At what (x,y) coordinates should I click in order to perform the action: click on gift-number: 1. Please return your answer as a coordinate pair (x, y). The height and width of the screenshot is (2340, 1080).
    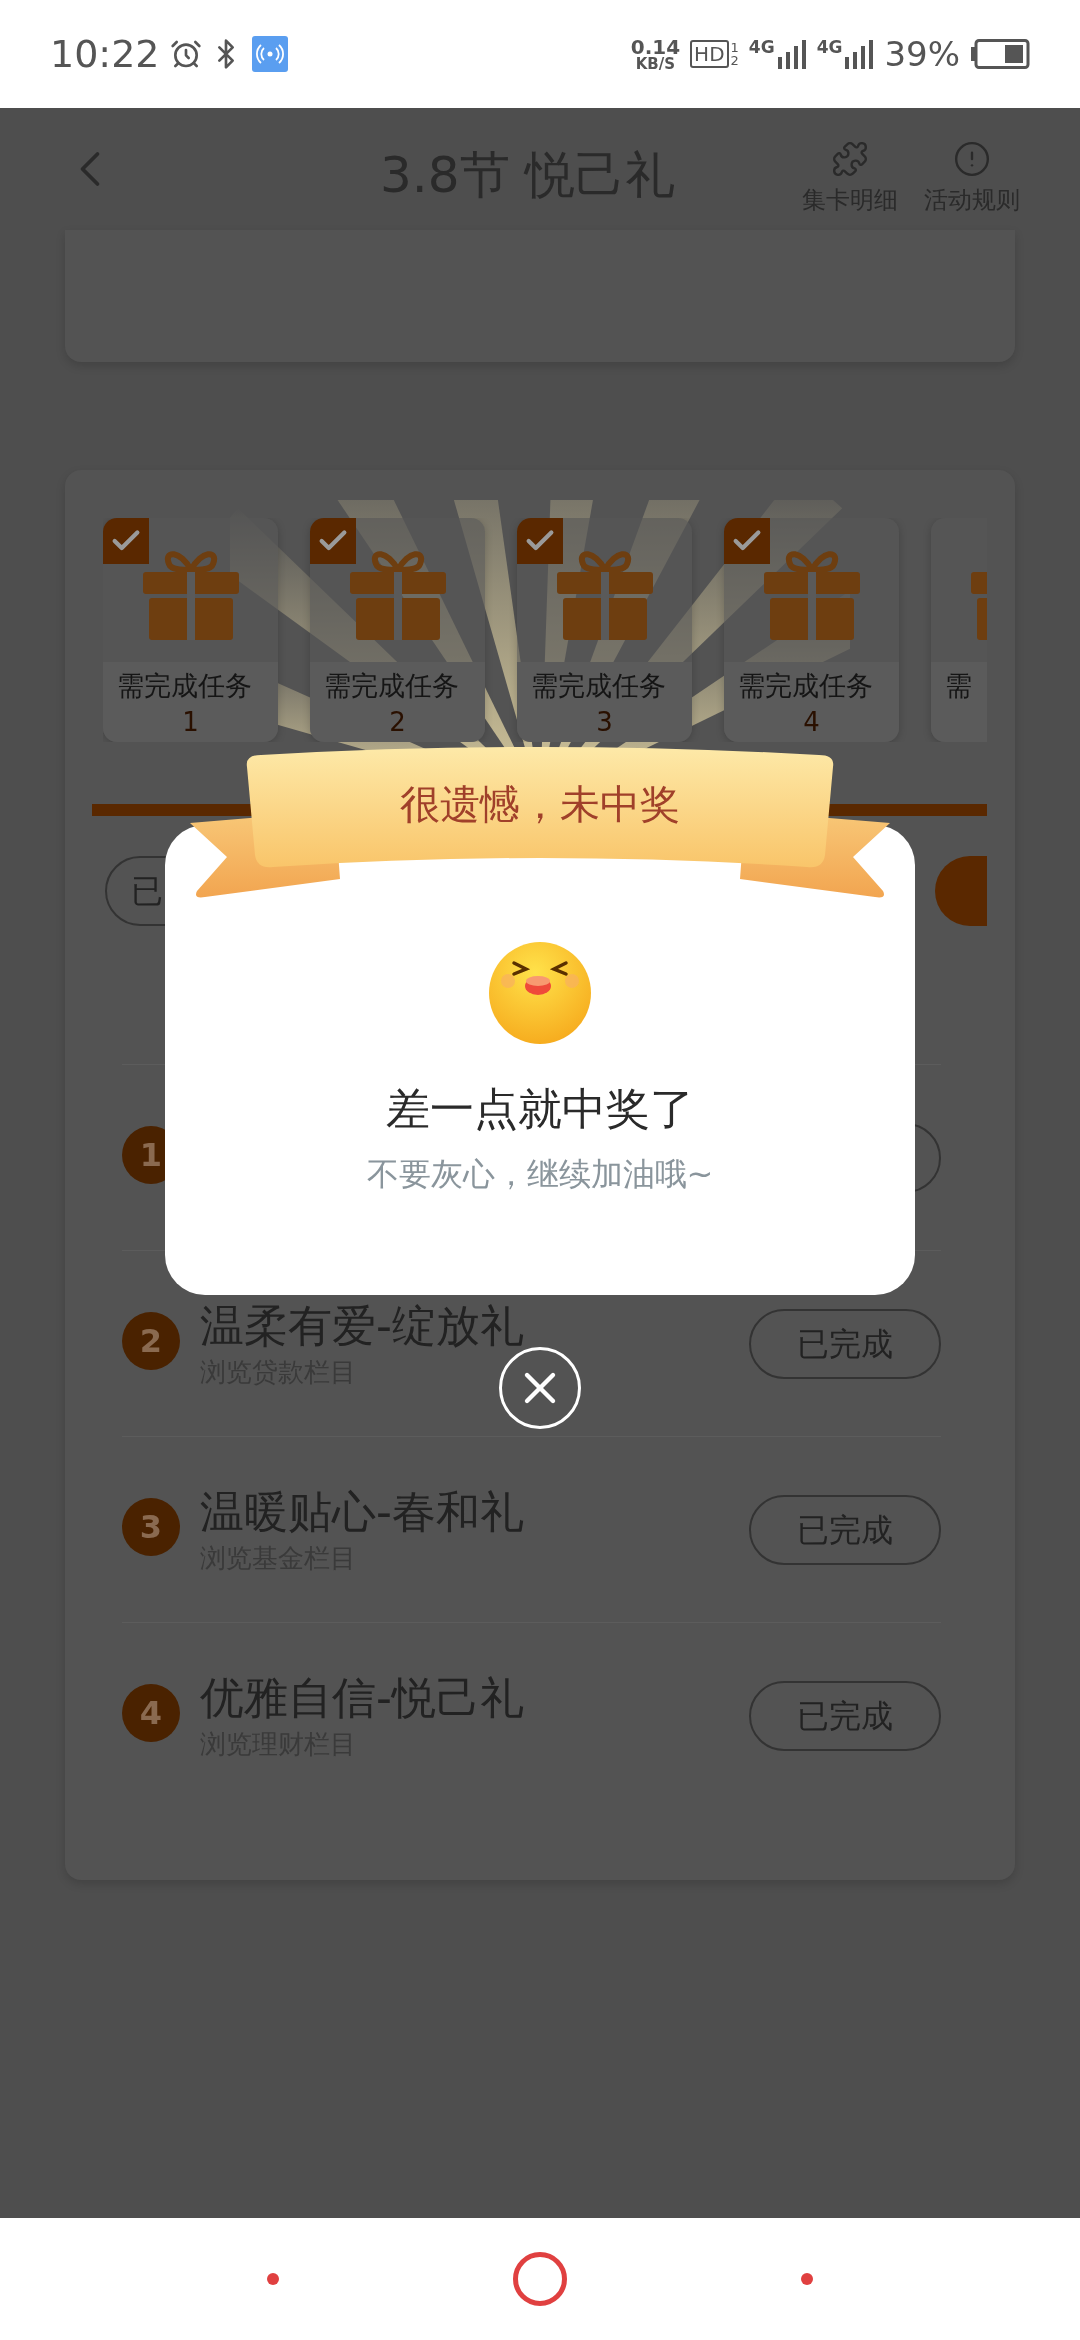
    Looking at the image, I should click on (190, 721).